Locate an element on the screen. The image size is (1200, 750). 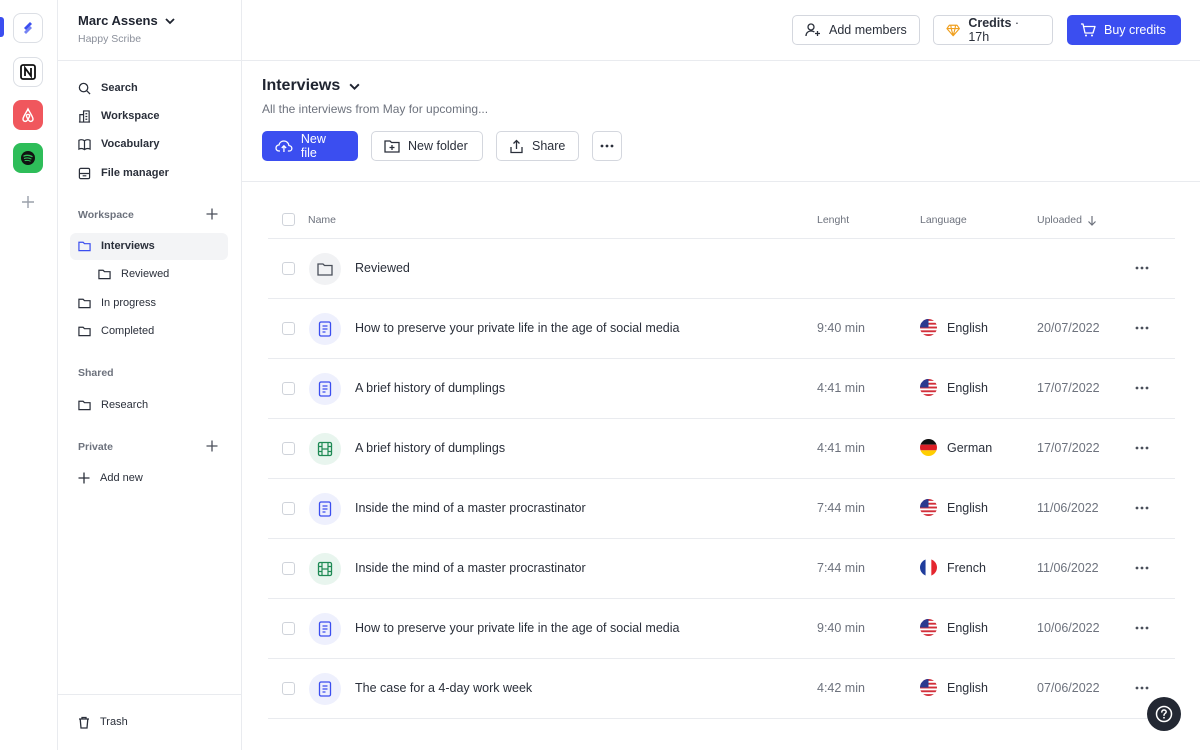
add-new-button: Add new is located at coordinates (110, 478).